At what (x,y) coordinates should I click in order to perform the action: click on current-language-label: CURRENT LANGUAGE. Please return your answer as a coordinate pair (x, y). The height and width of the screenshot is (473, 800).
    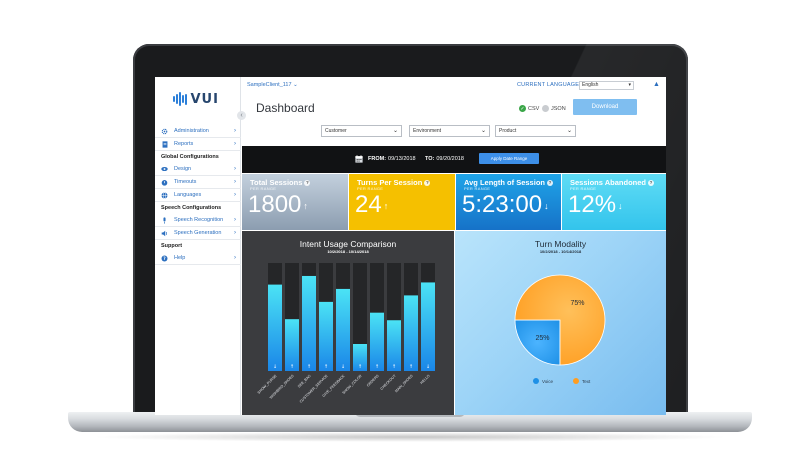
    Looking at the image, I should click on (548, 85).